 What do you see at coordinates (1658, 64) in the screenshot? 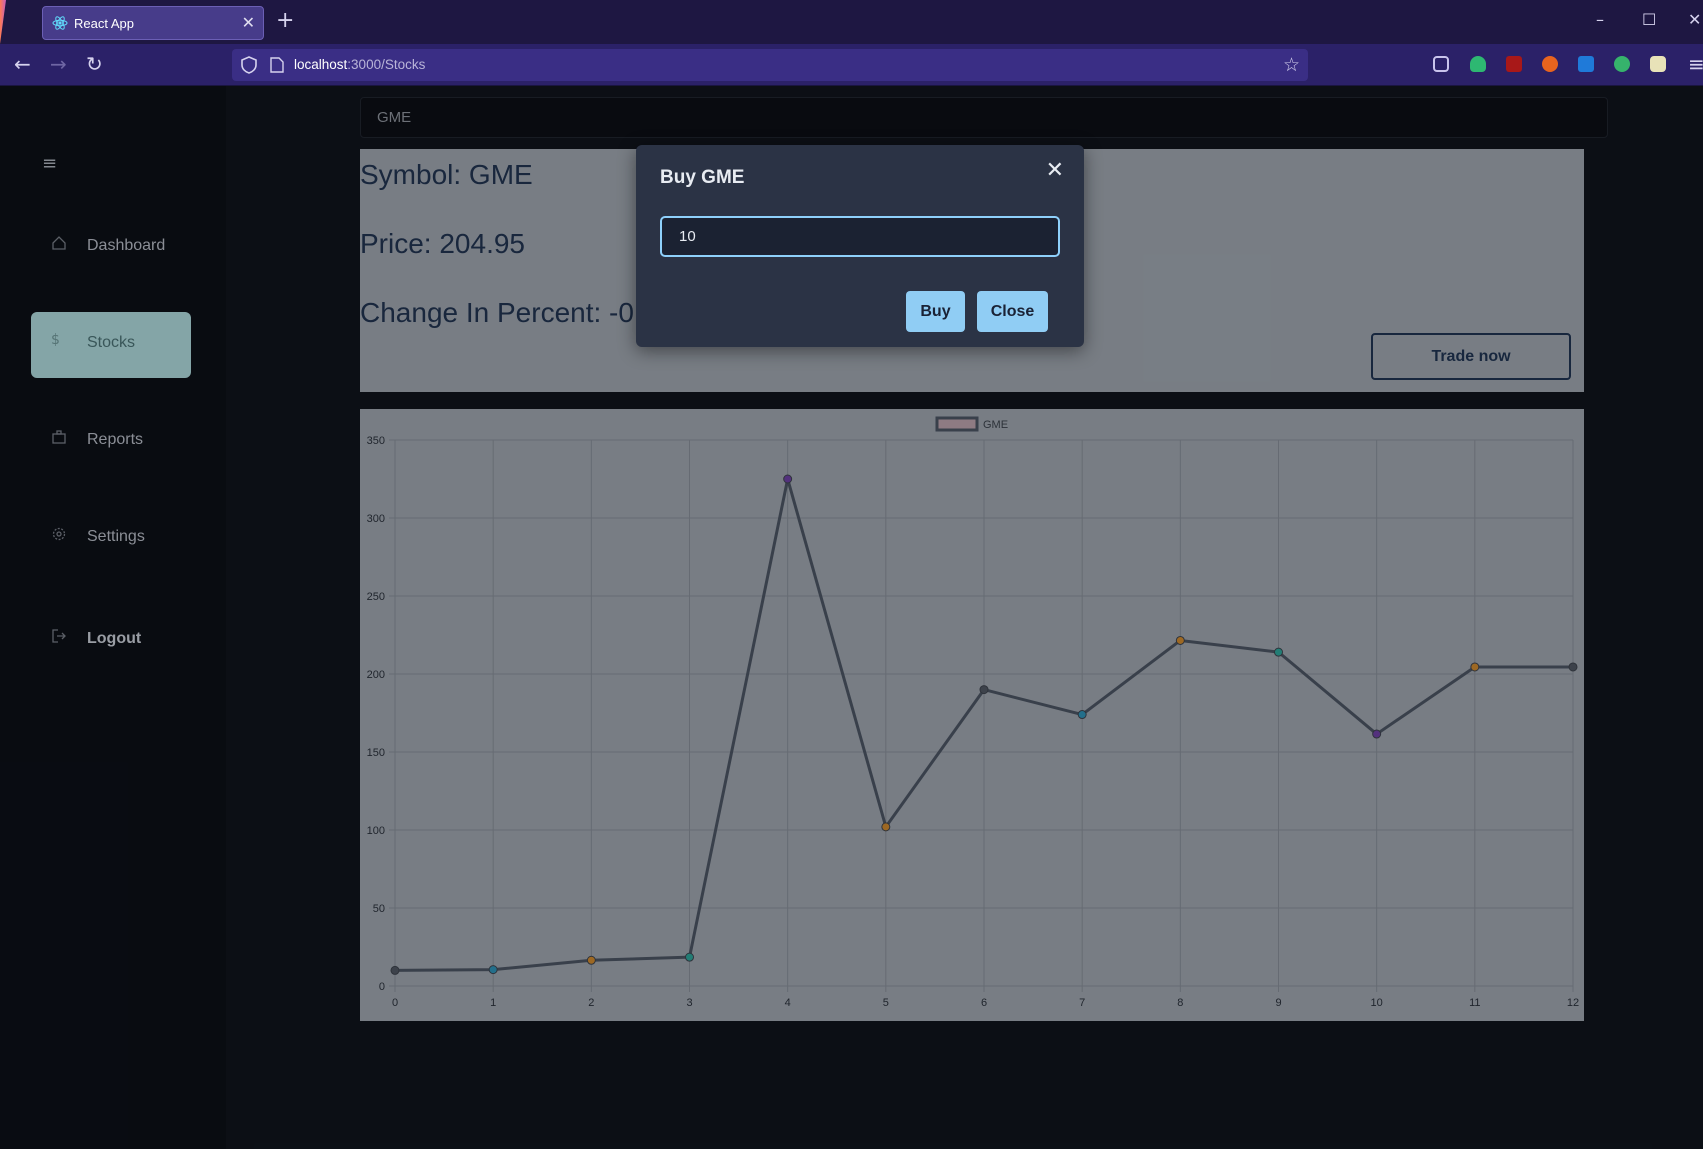
I see `extension-icon` at bounding box center [1658, 64].